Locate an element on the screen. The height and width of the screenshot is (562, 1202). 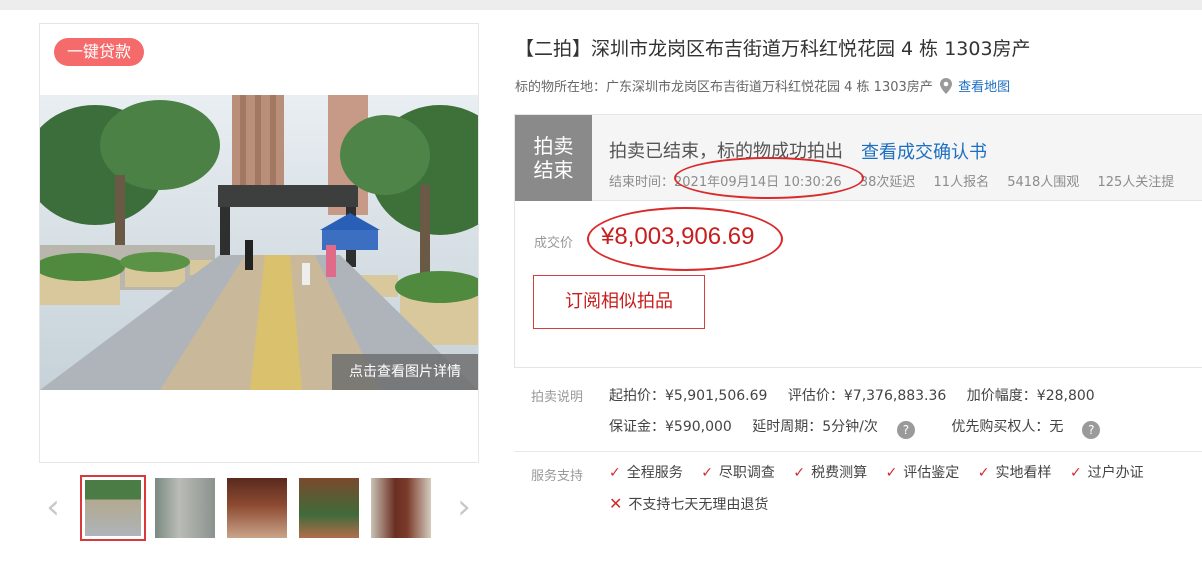
no-return-notice: ✕ 不支持七天无理由退货 is located at coordinates (688, 504).